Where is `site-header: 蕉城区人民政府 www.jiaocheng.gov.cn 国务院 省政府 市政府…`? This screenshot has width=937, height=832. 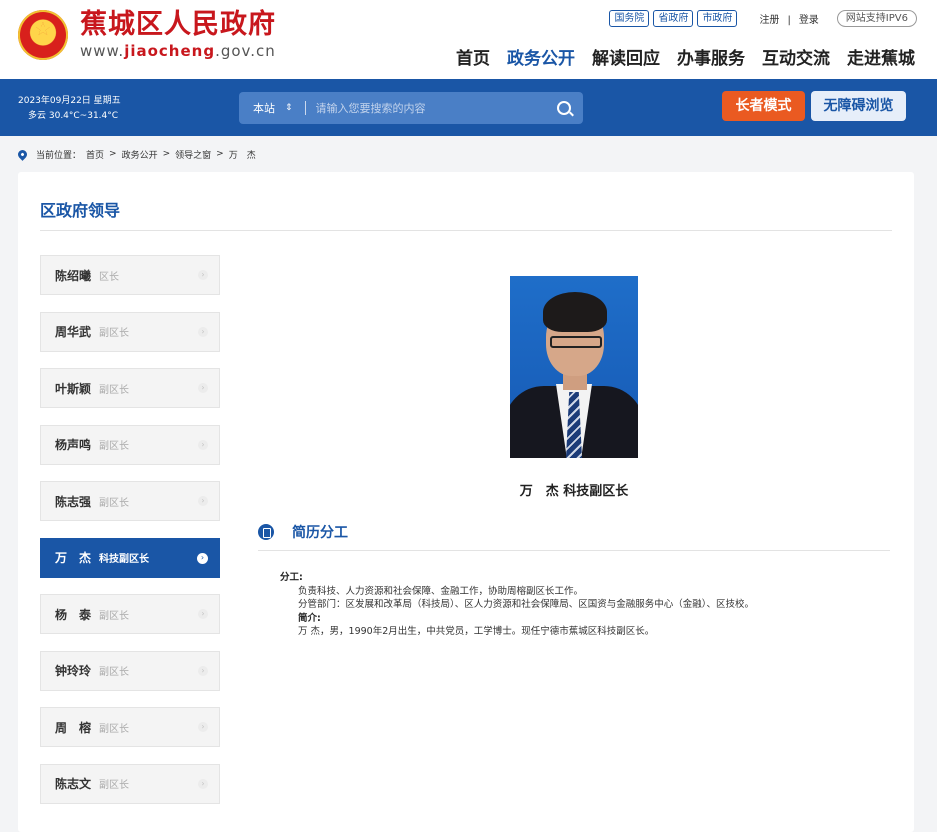
site-header: 蕉城区人民政府 www.jiaocheng.gov.cn 国务院 省政府 市政府… is located at coordinates (468, 39).